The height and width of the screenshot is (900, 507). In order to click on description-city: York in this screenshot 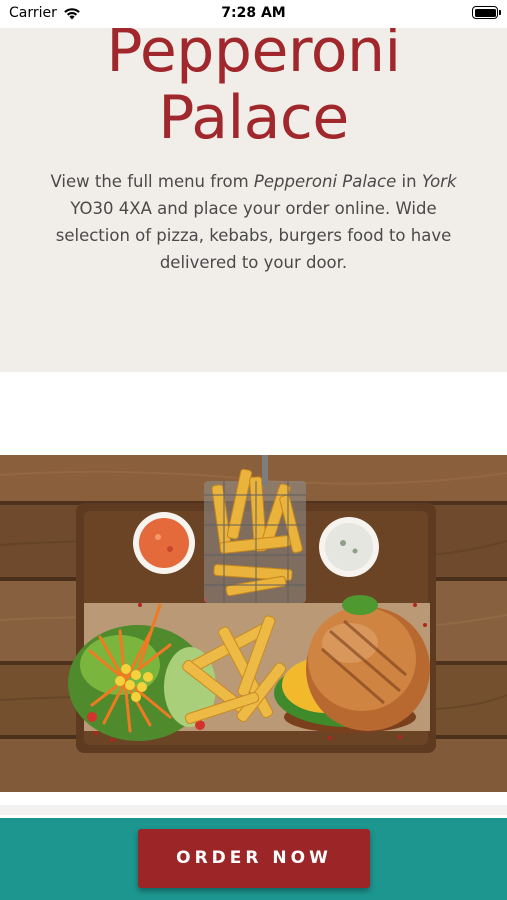, I will do `click(439, 181)`.